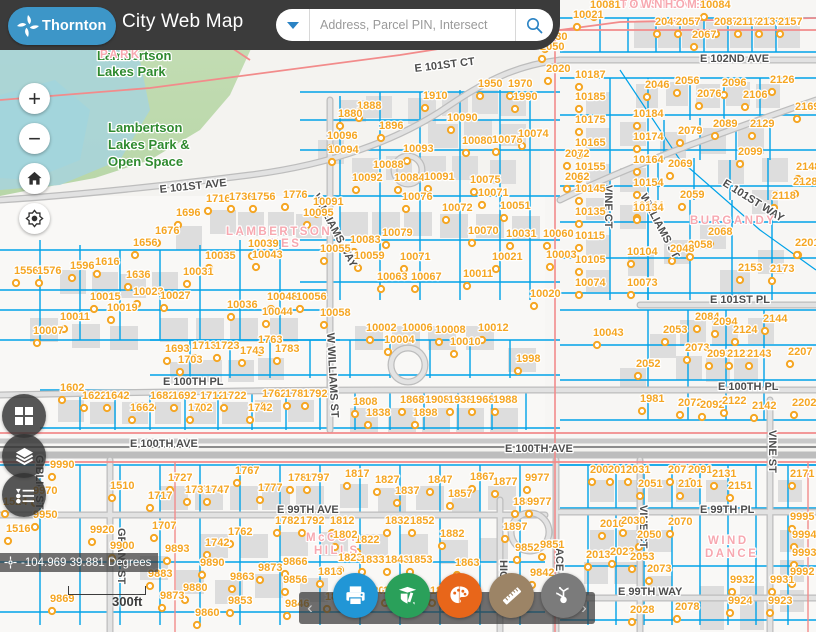 Image resolution: width=816 pixels, height=632 pixels. Describe the element at coordinates (355, 595) in the screenshot. I see `print-tool-button` at that location.